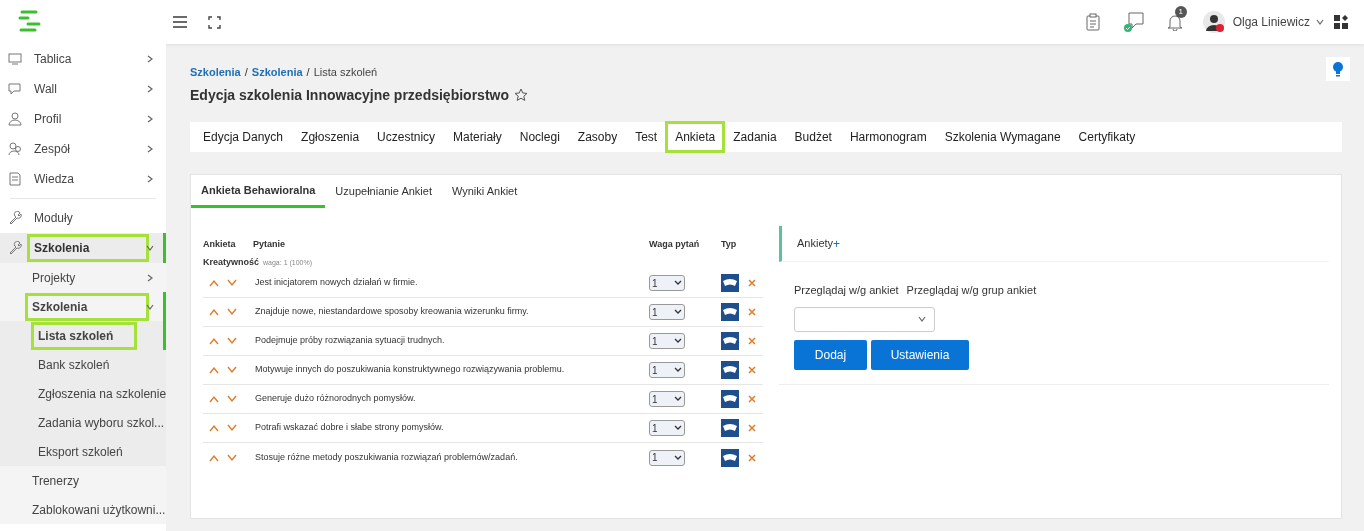 The height and width of the screenshot is (531, 1364). Describe the element at coordinates (15, 149) in the screenshot. I see `people-icon` at that location.